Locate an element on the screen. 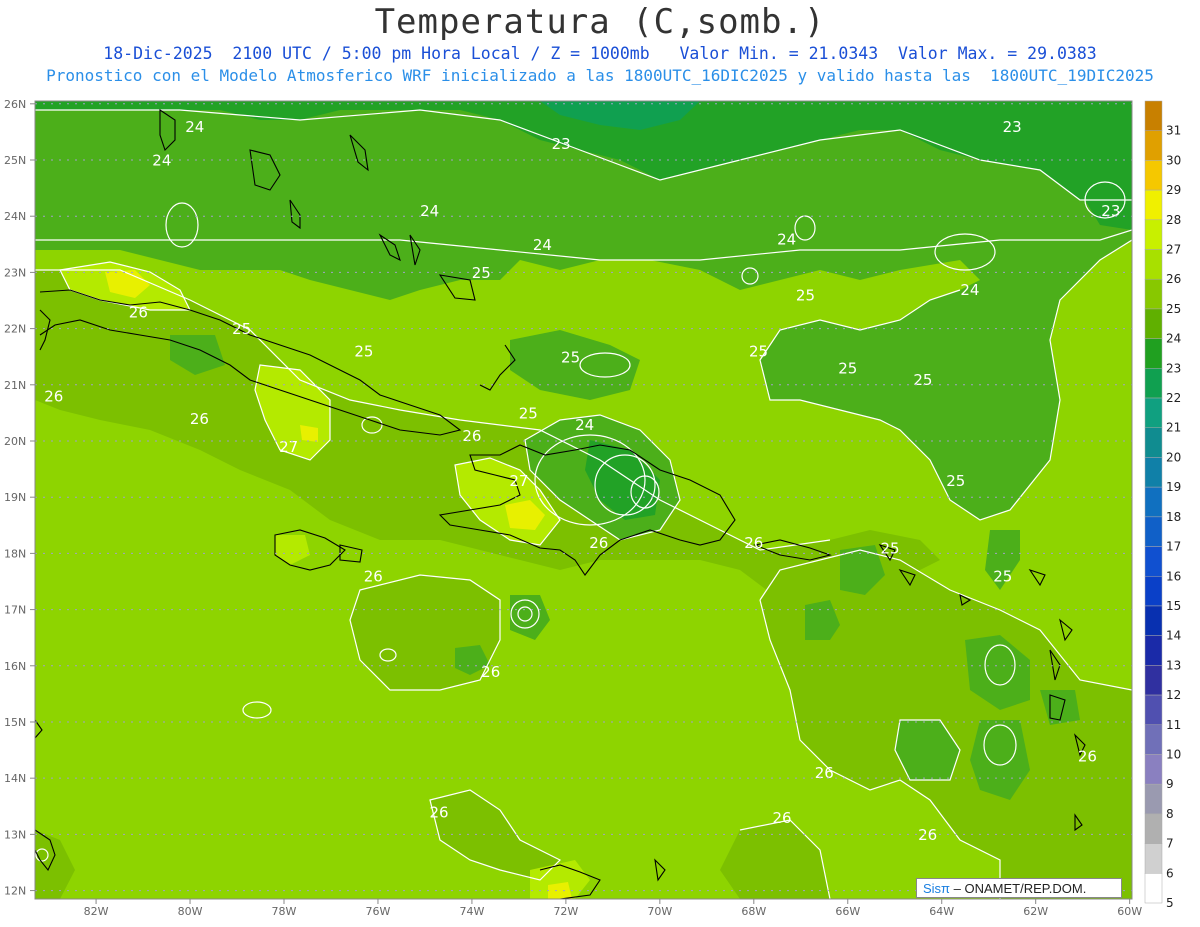 This screenshot has height=927, width=1200. colorbar-label: 30 is located at coordinates (1173, 160).